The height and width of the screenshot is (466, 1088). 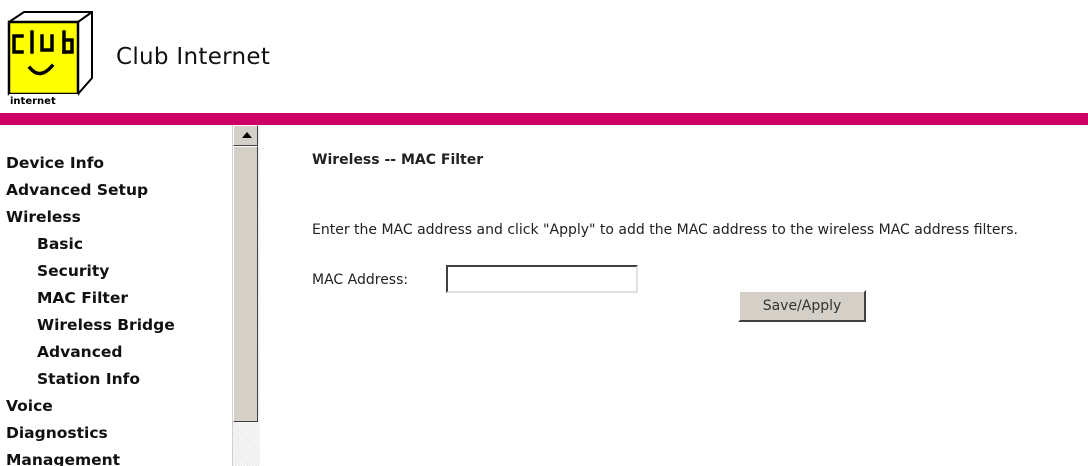 I want to click on sidebar-item-management: Management, so click(x=90, y=456).